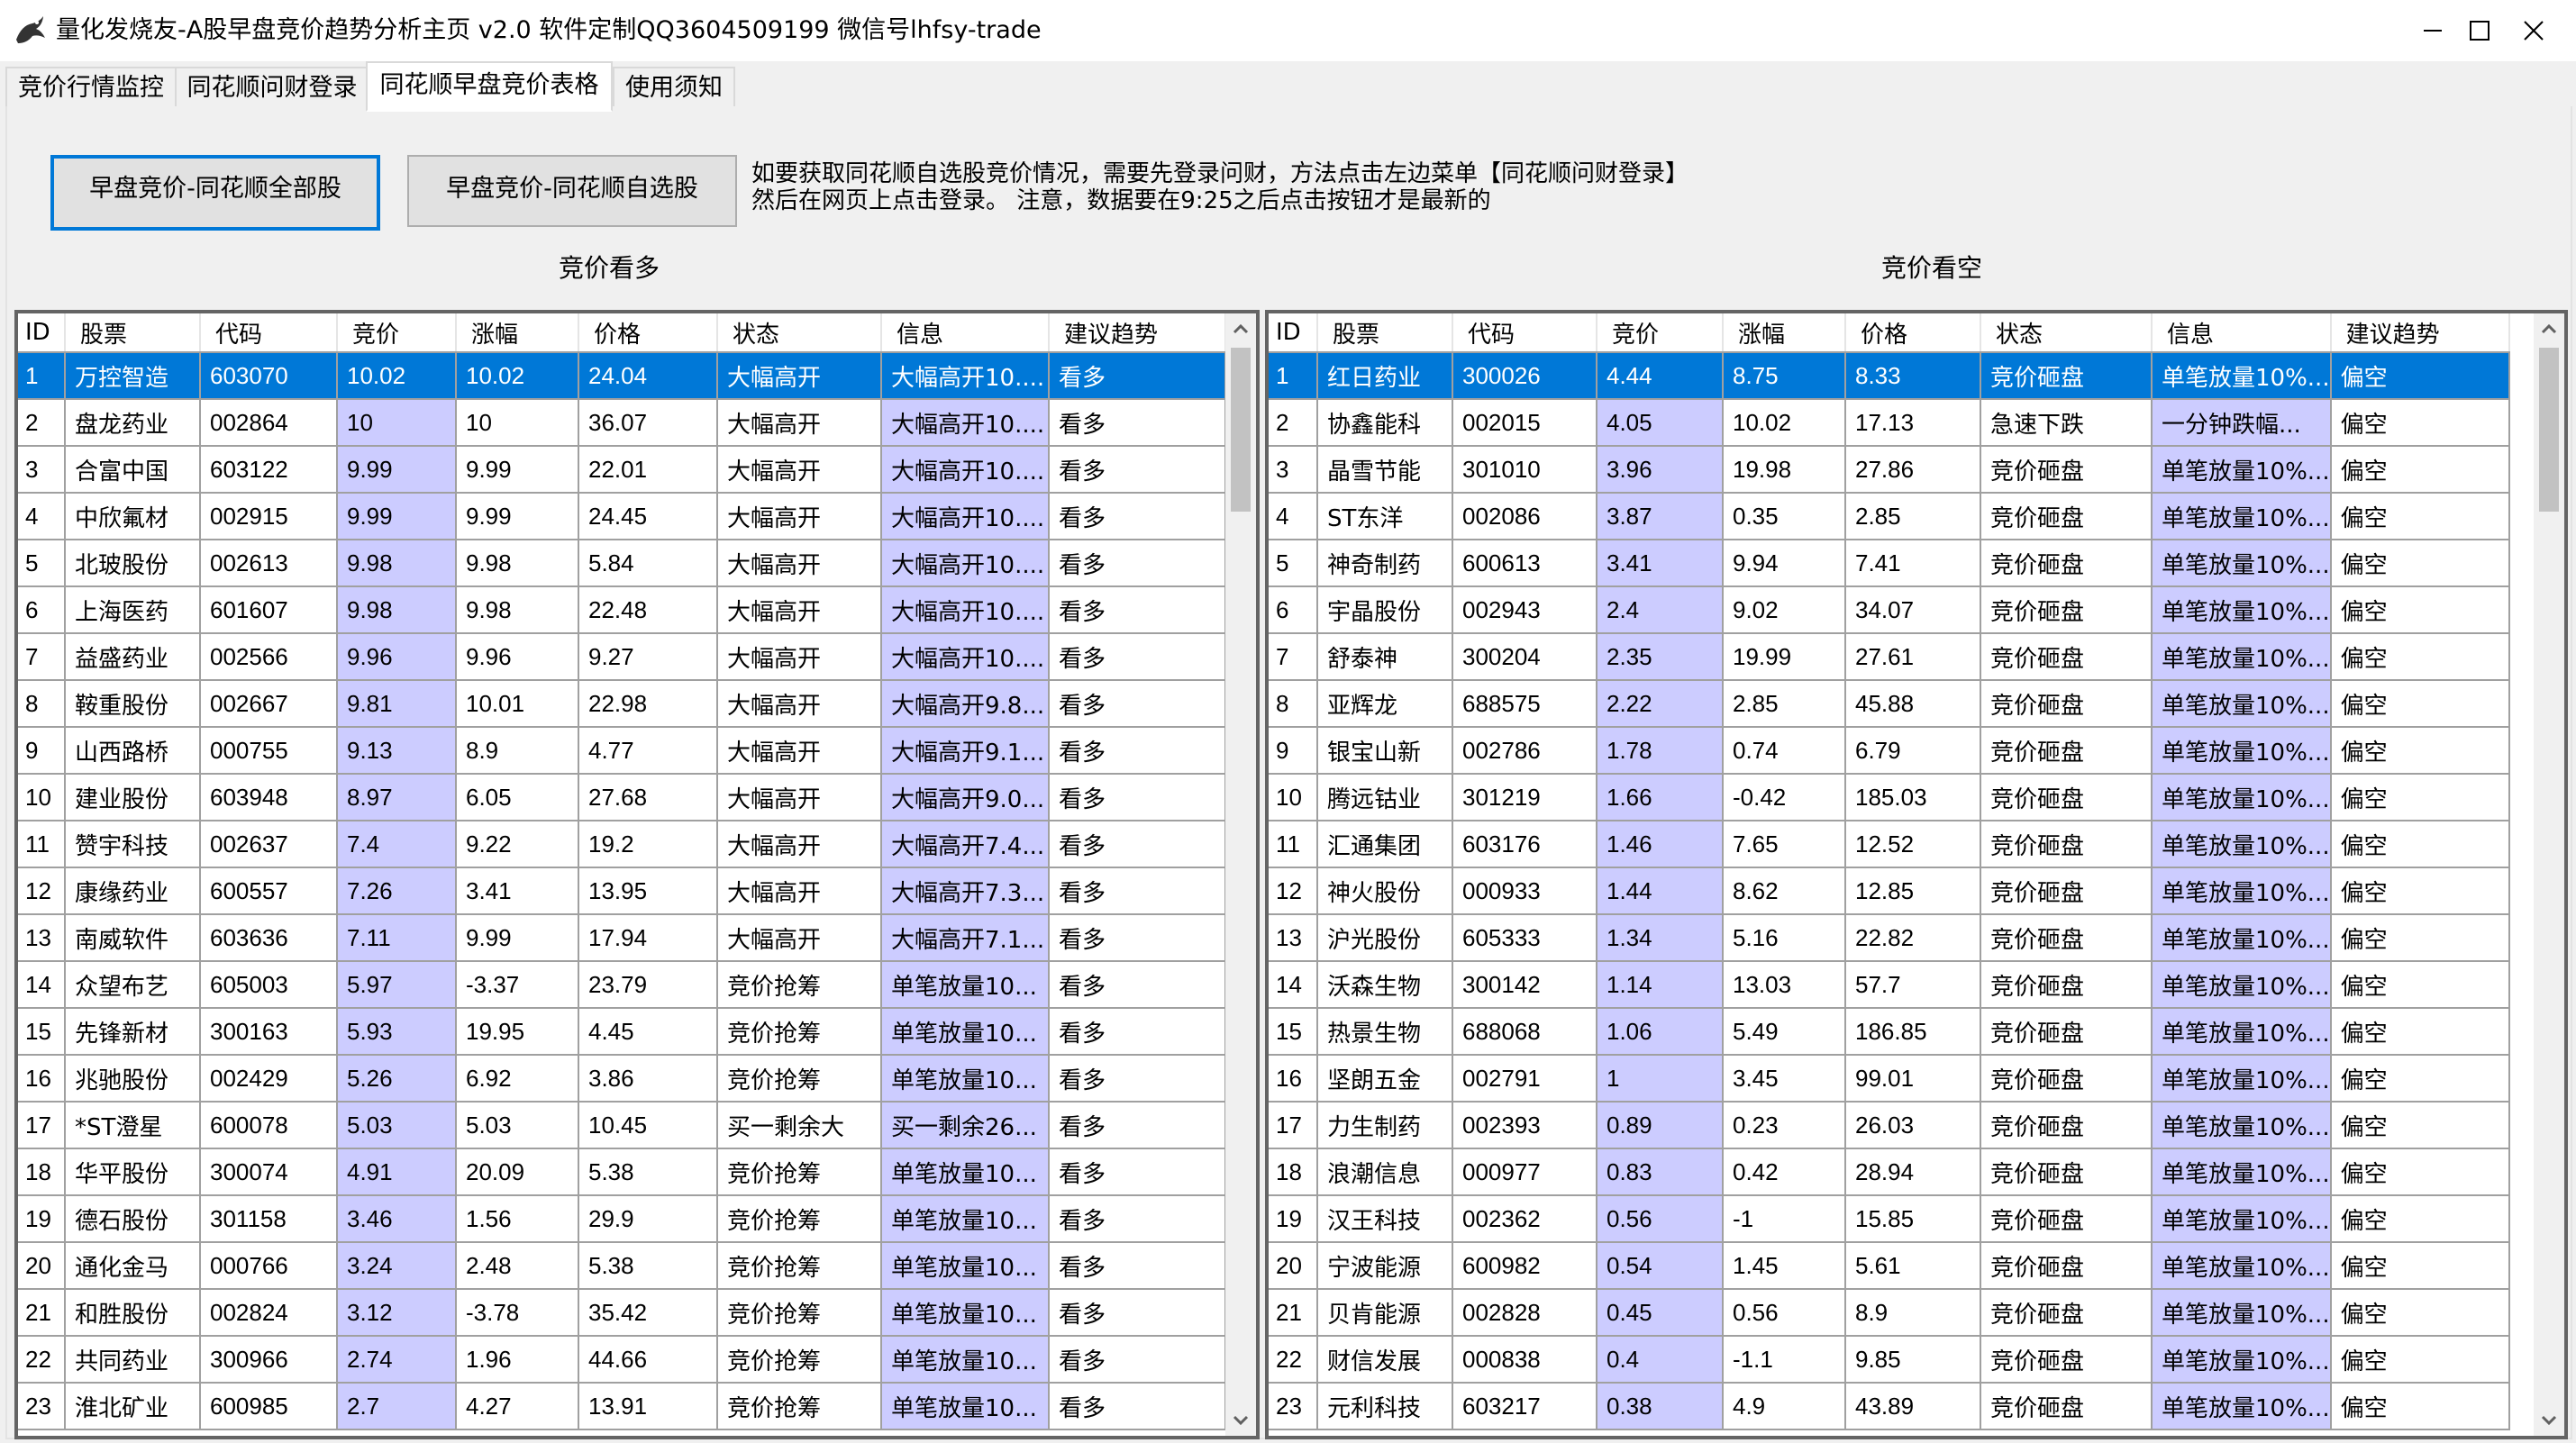 Image resolution: width=2576 pixels, height=1443 pixels. Describe the element at coordinates (1385, 844) in the screenshot. I see `table-cell: 汇通集团` at that location.